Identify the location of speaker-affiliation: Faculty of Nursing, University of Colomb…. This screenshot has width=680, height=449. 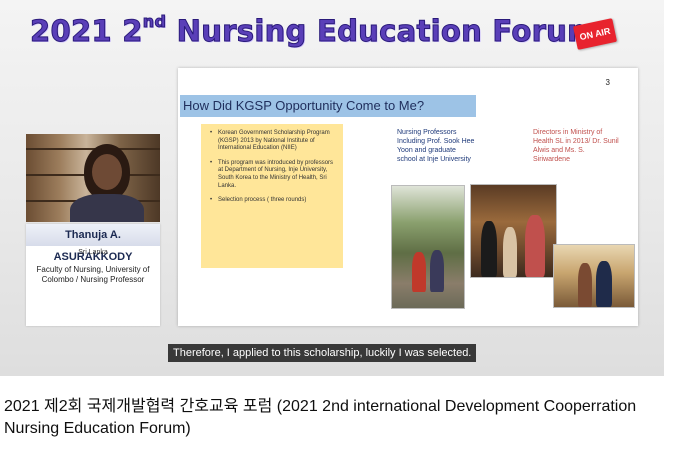
(93, 274).